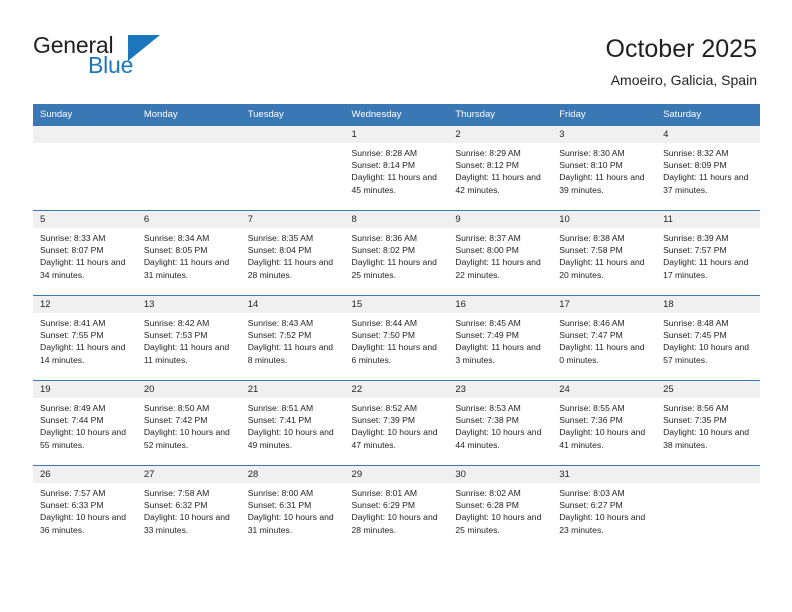 This screenshot has height=612, width=792. Describe the element at coordinates (186, 353) in the screenshot. I see `daylight-text: Daylight: 11 hours and 11 minutes.` at that location.